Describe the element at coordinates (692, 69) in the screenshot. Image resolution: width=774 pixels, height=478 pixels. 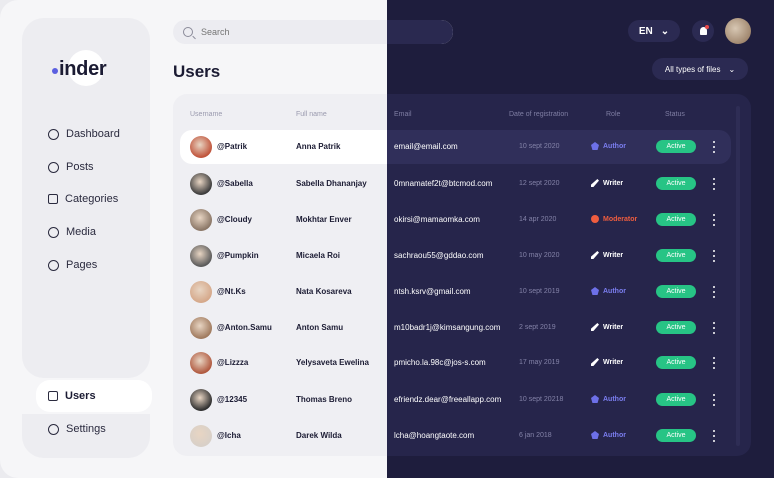
I see `filter-label: All types of files` at that location.